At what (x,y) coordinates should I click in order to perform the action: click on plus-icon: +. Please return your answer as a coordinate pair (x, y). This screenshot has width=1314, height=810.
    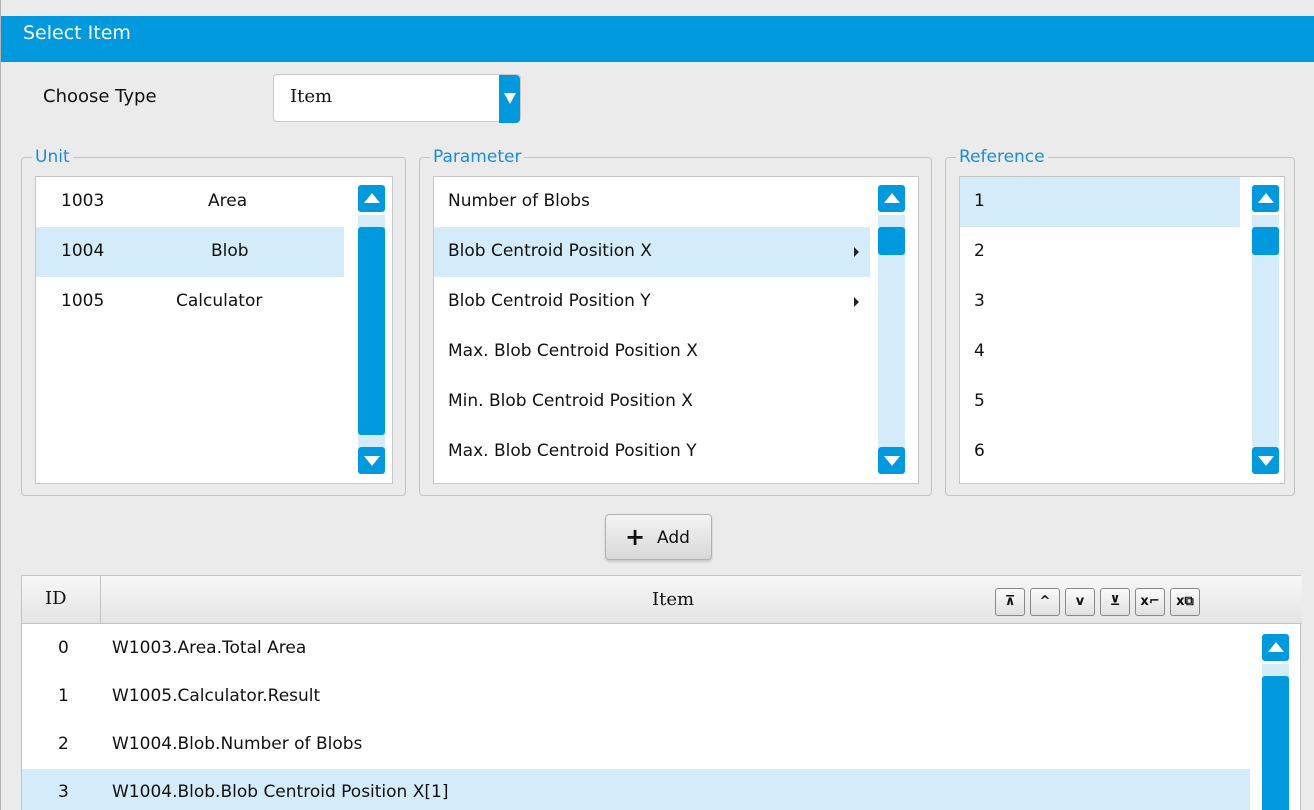
    Looking at the image, I should click on (635, 537).